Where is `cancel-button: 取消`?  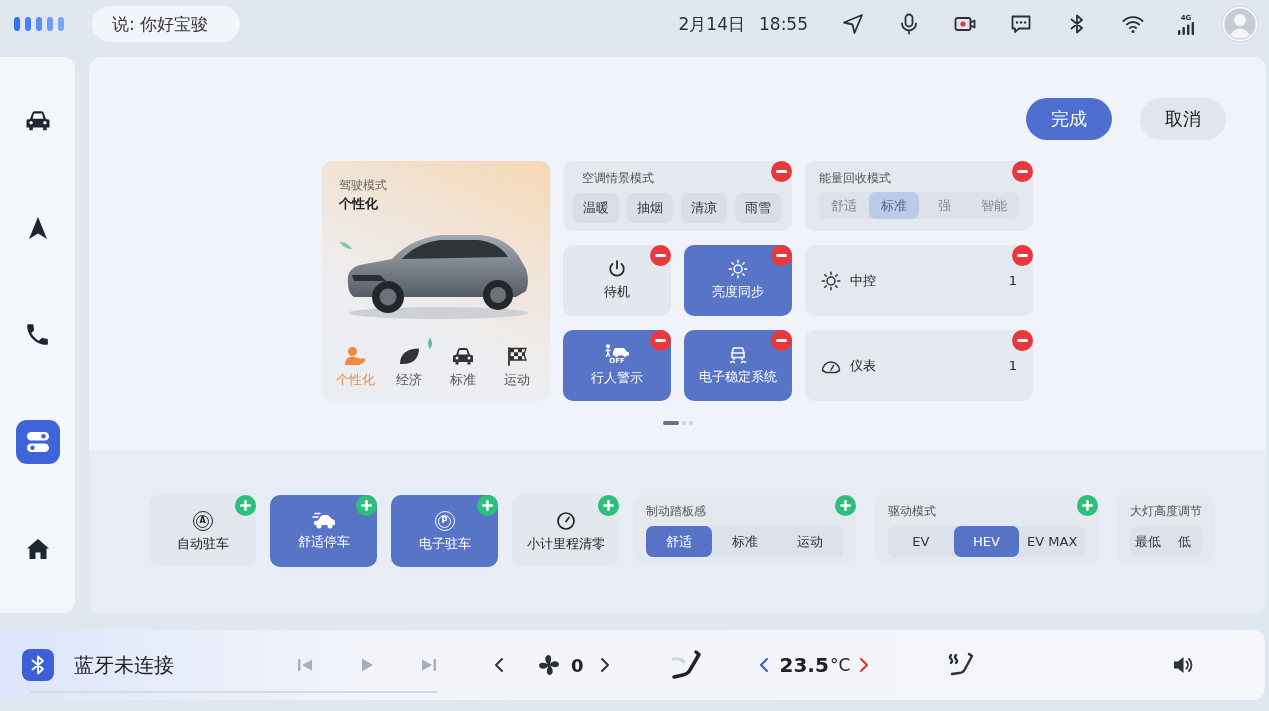 cancel-button: 取消 is located at coordinates (1183, 119).